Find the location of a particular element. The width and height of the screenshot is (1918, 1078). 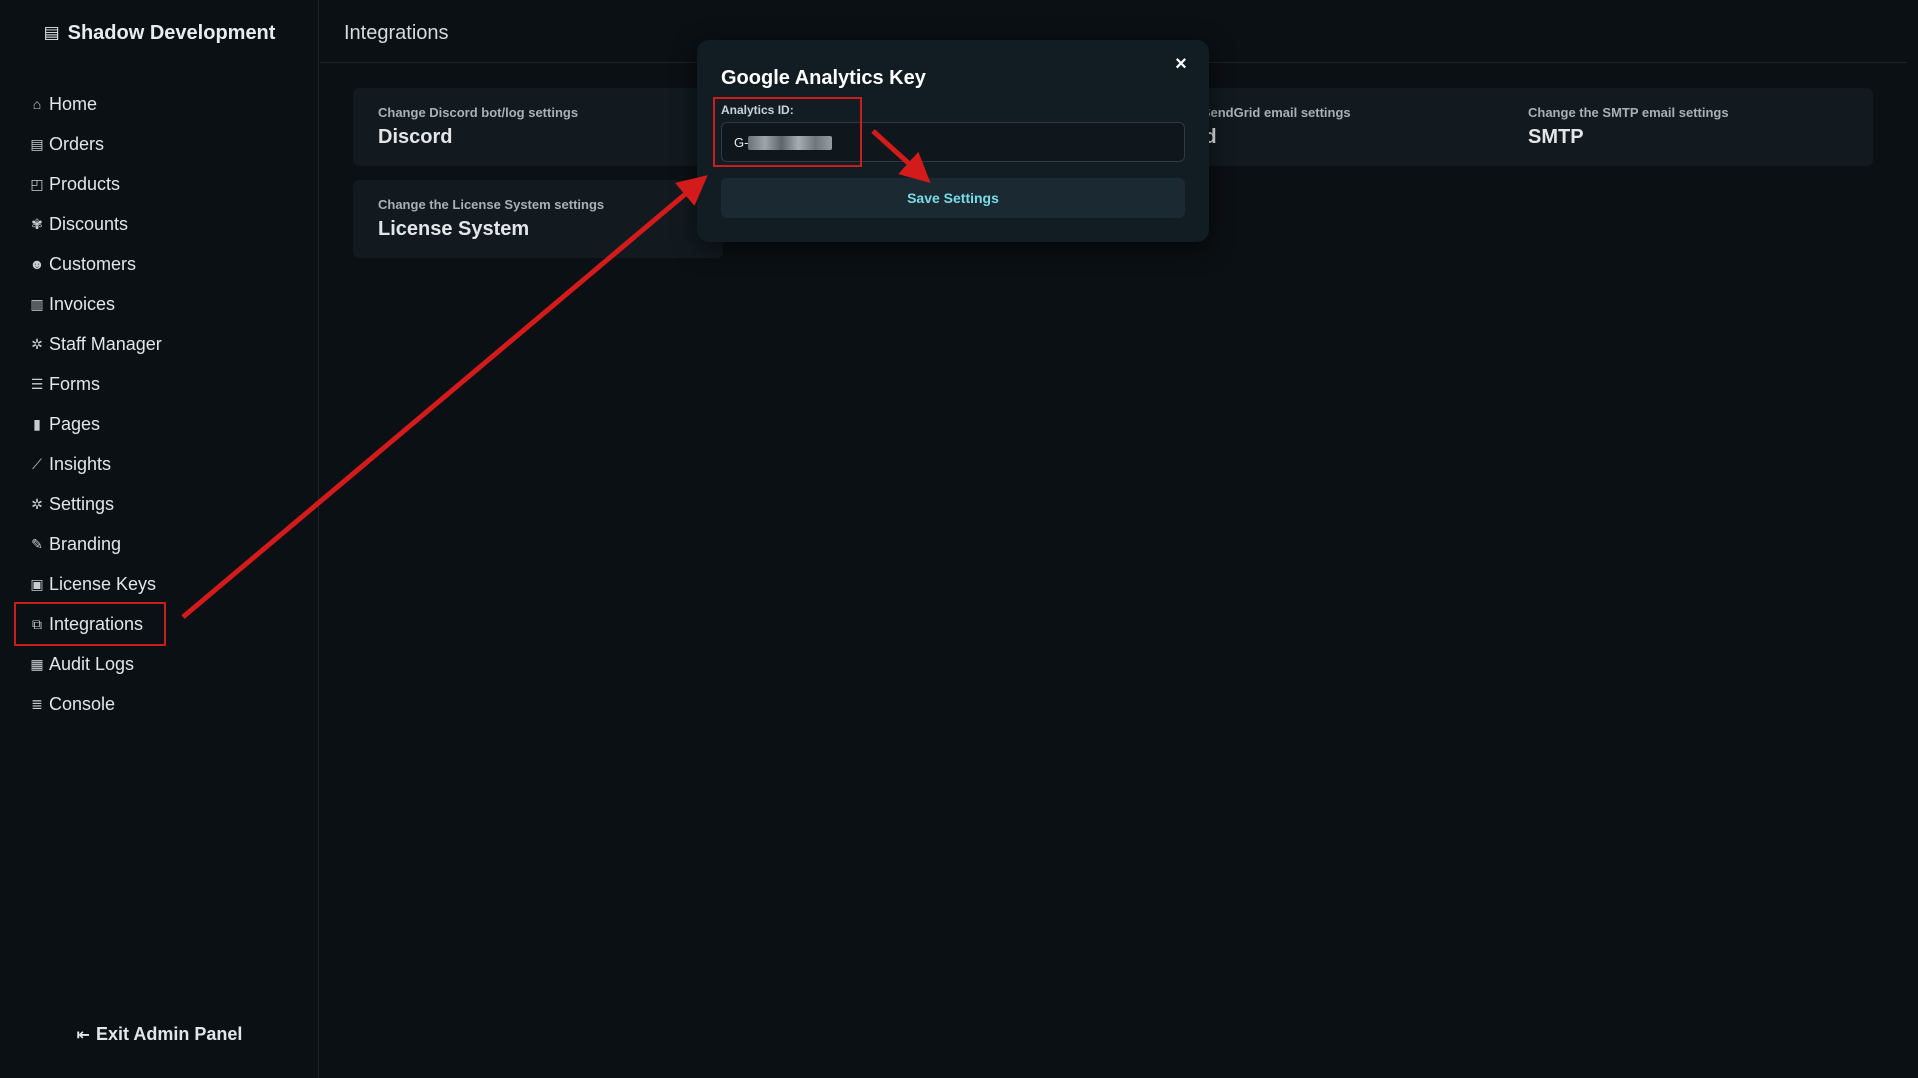

sidebar-item-label: Insights is located at coordinates (80, 463).